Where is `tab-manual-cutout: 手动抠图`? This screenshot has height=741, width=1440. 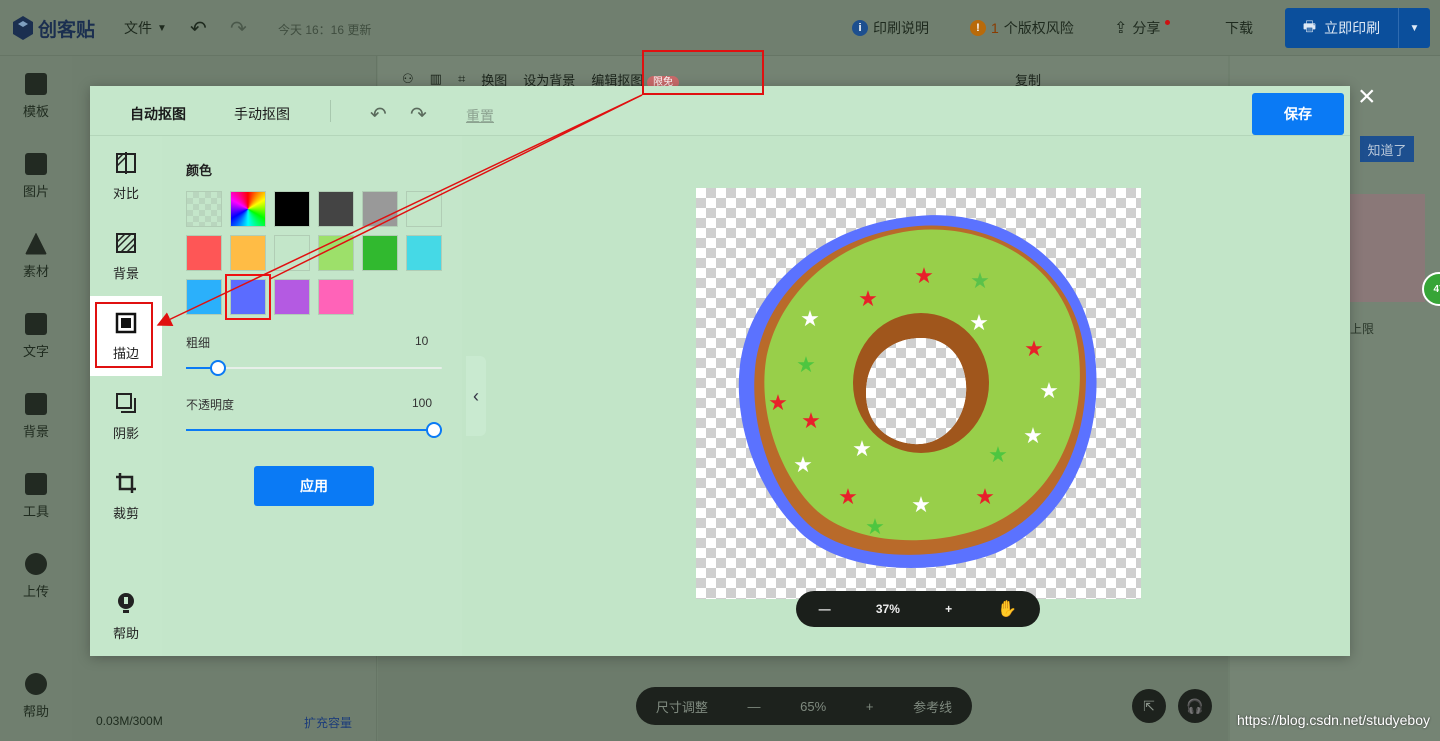 tab-manual-cutout: 手动抠图 is located at coordinates (262, 114).